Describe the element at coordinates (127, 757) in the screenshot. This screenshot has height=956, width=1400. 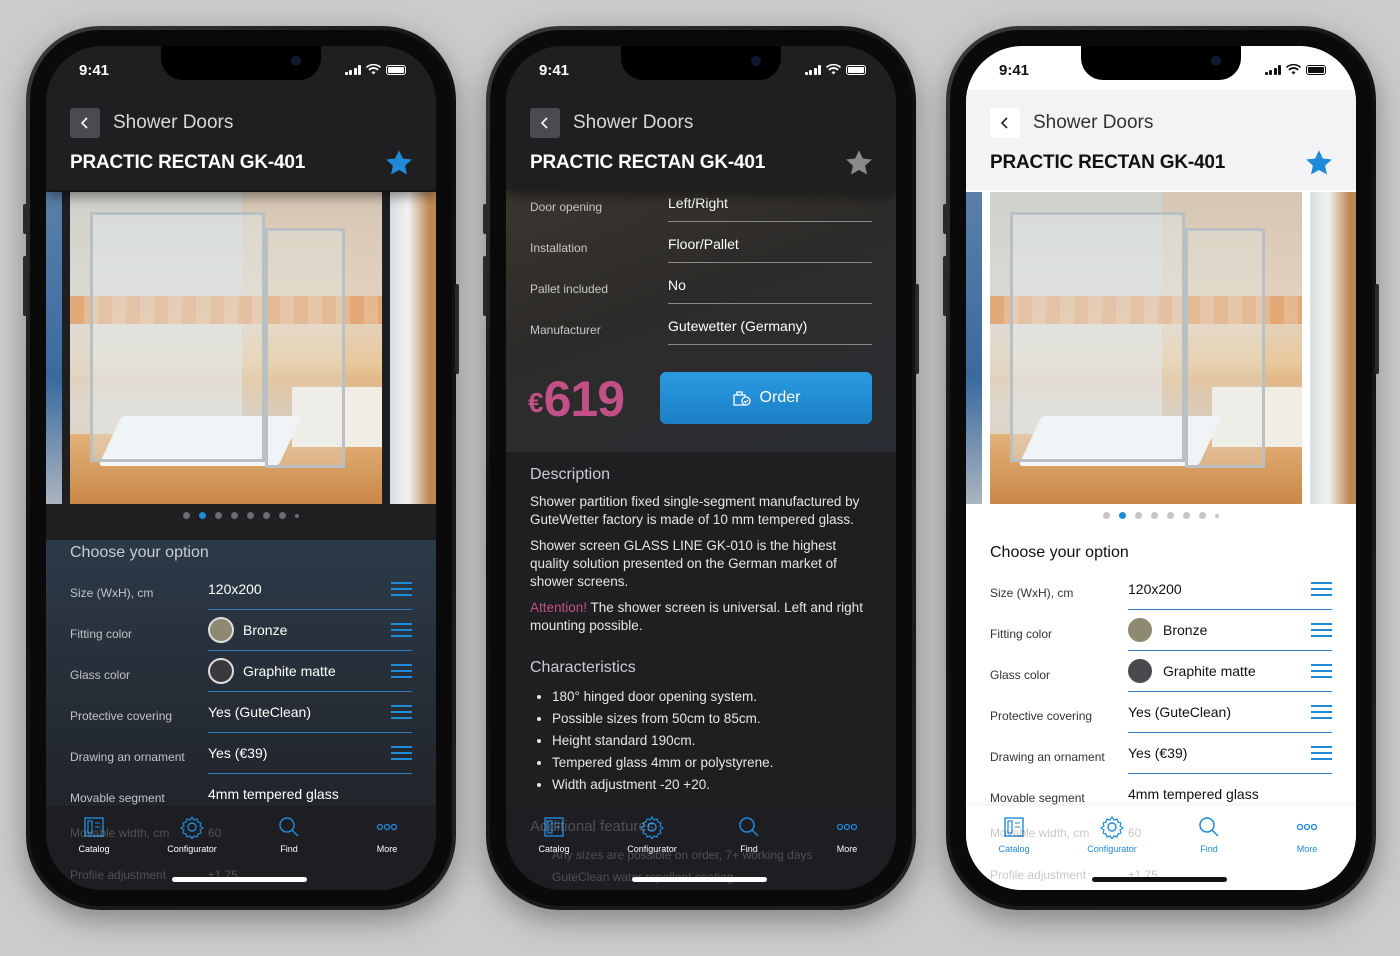
I see `option-label: Drawing an ornament` at that location.